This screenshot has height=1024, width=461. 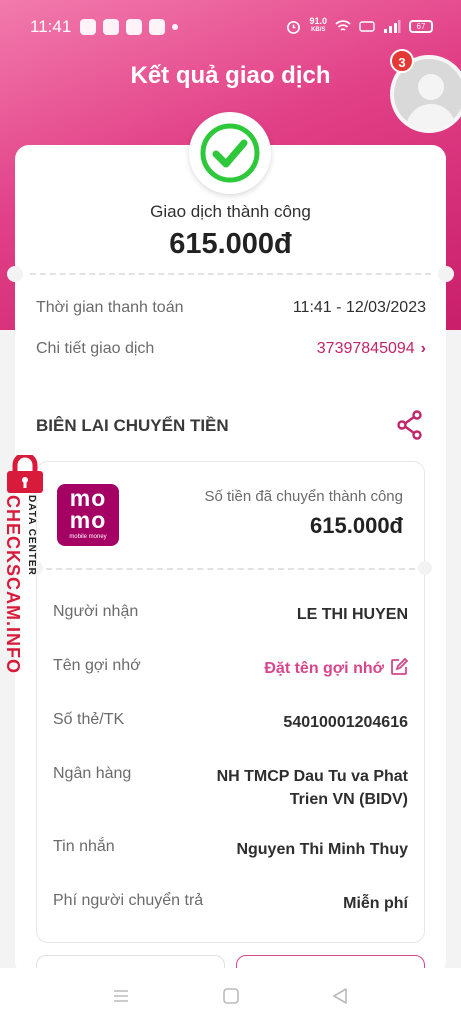 I want to click on notification-icons, so click(x=129, y=27).